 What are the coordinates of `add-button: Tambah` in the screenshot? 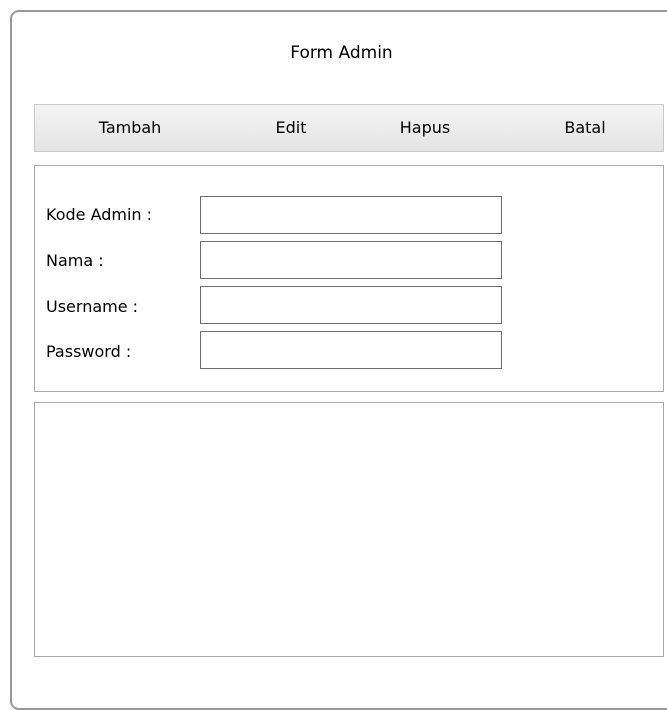 It's located at (130, 128).